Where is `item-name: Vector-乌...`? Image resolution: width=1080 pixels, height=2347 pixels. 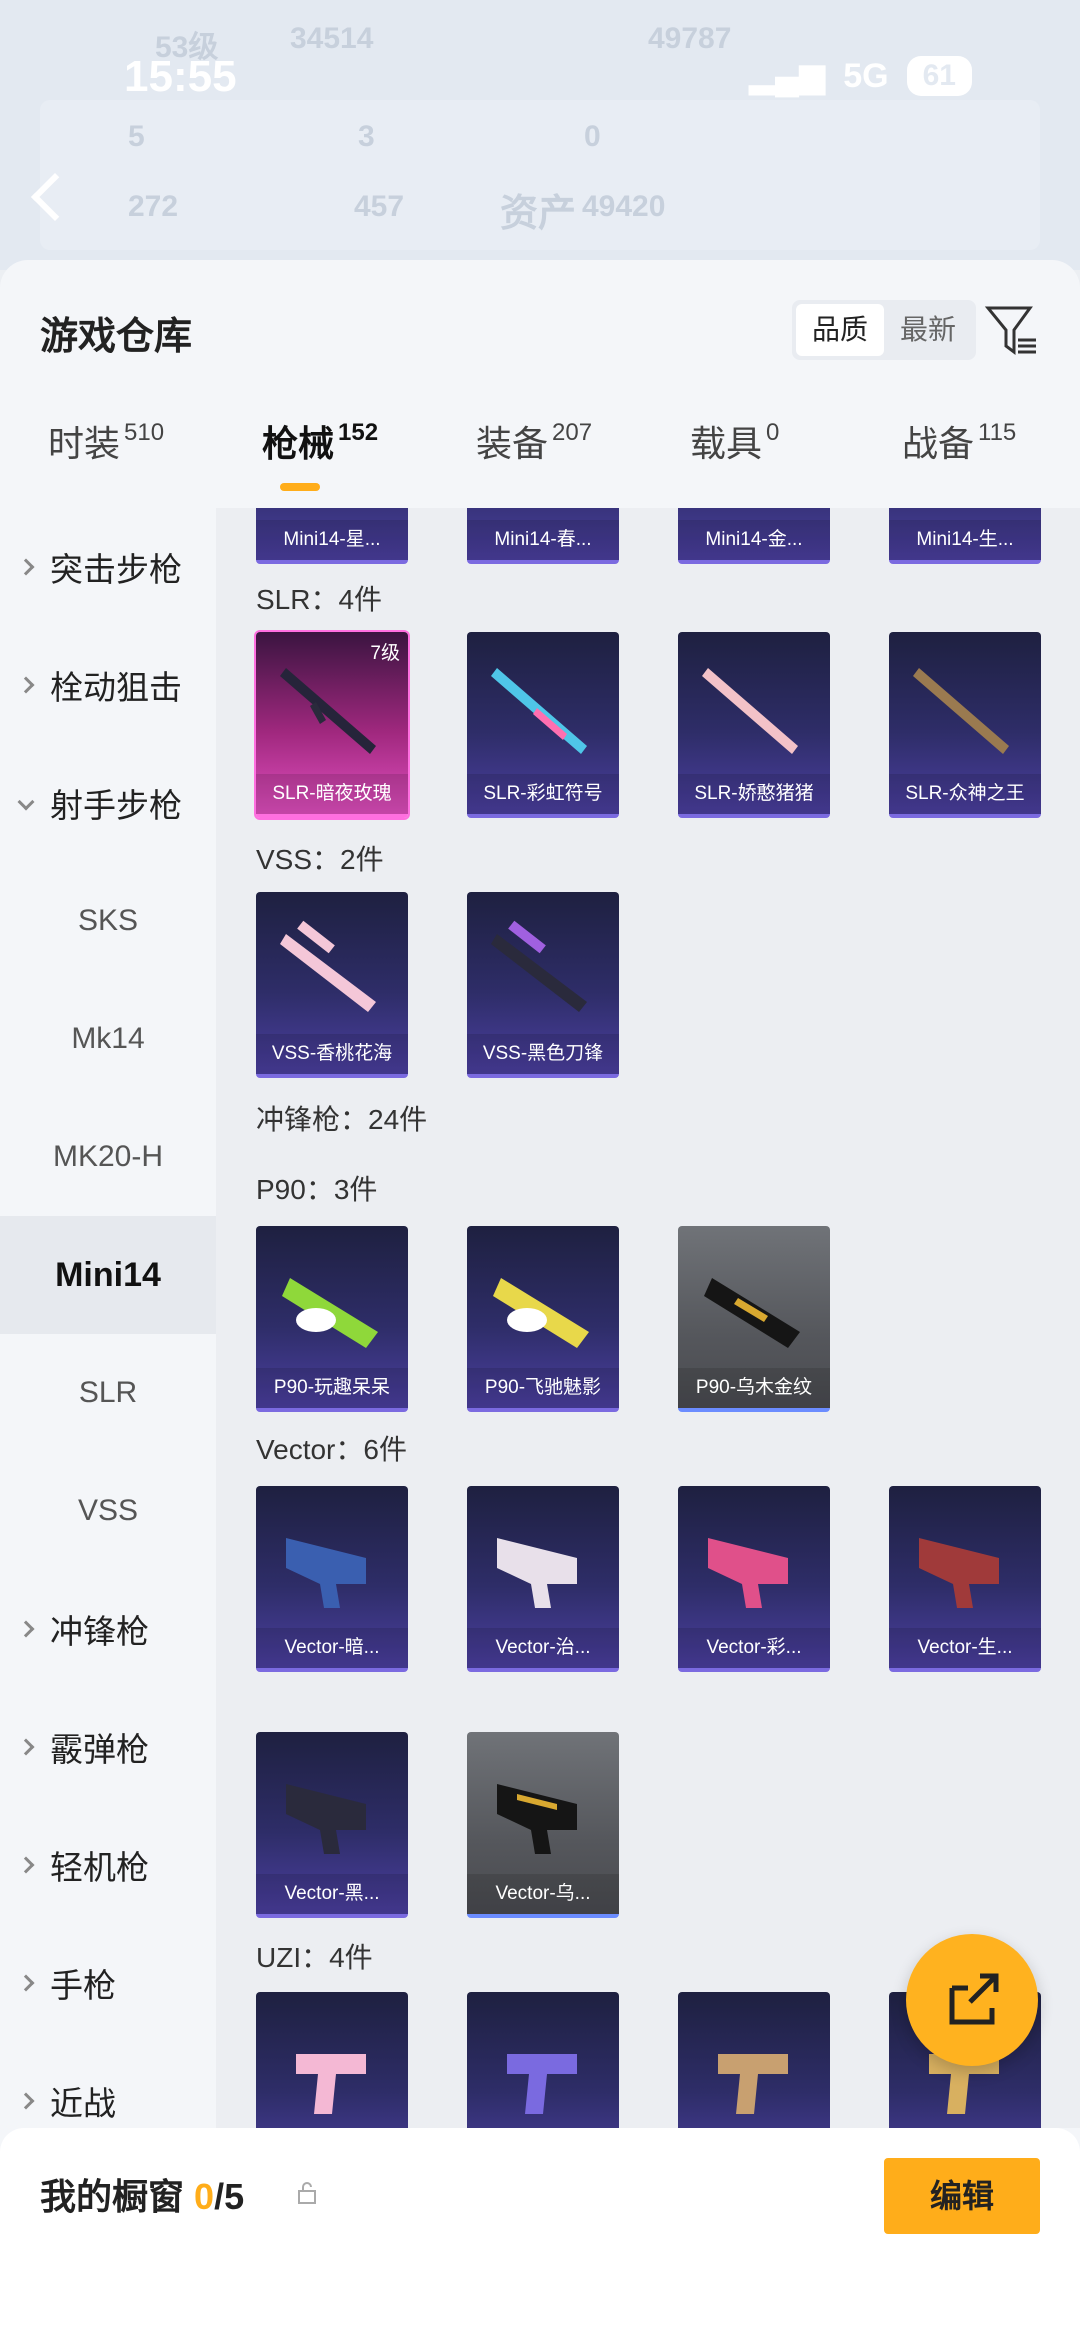
item-name: Vector-乌... is located at coordinates (543, 1894).